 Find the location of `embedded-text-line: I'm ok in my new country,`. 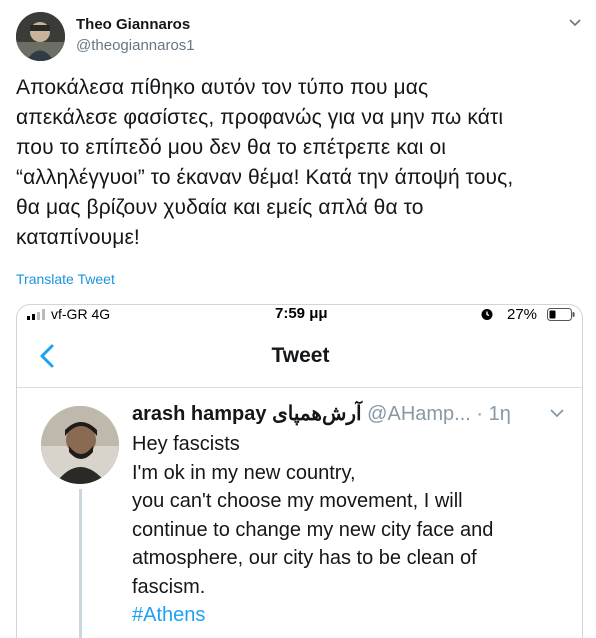

embedded-text-line: I'm ok in my new country, is located at coordinates (244, 472).